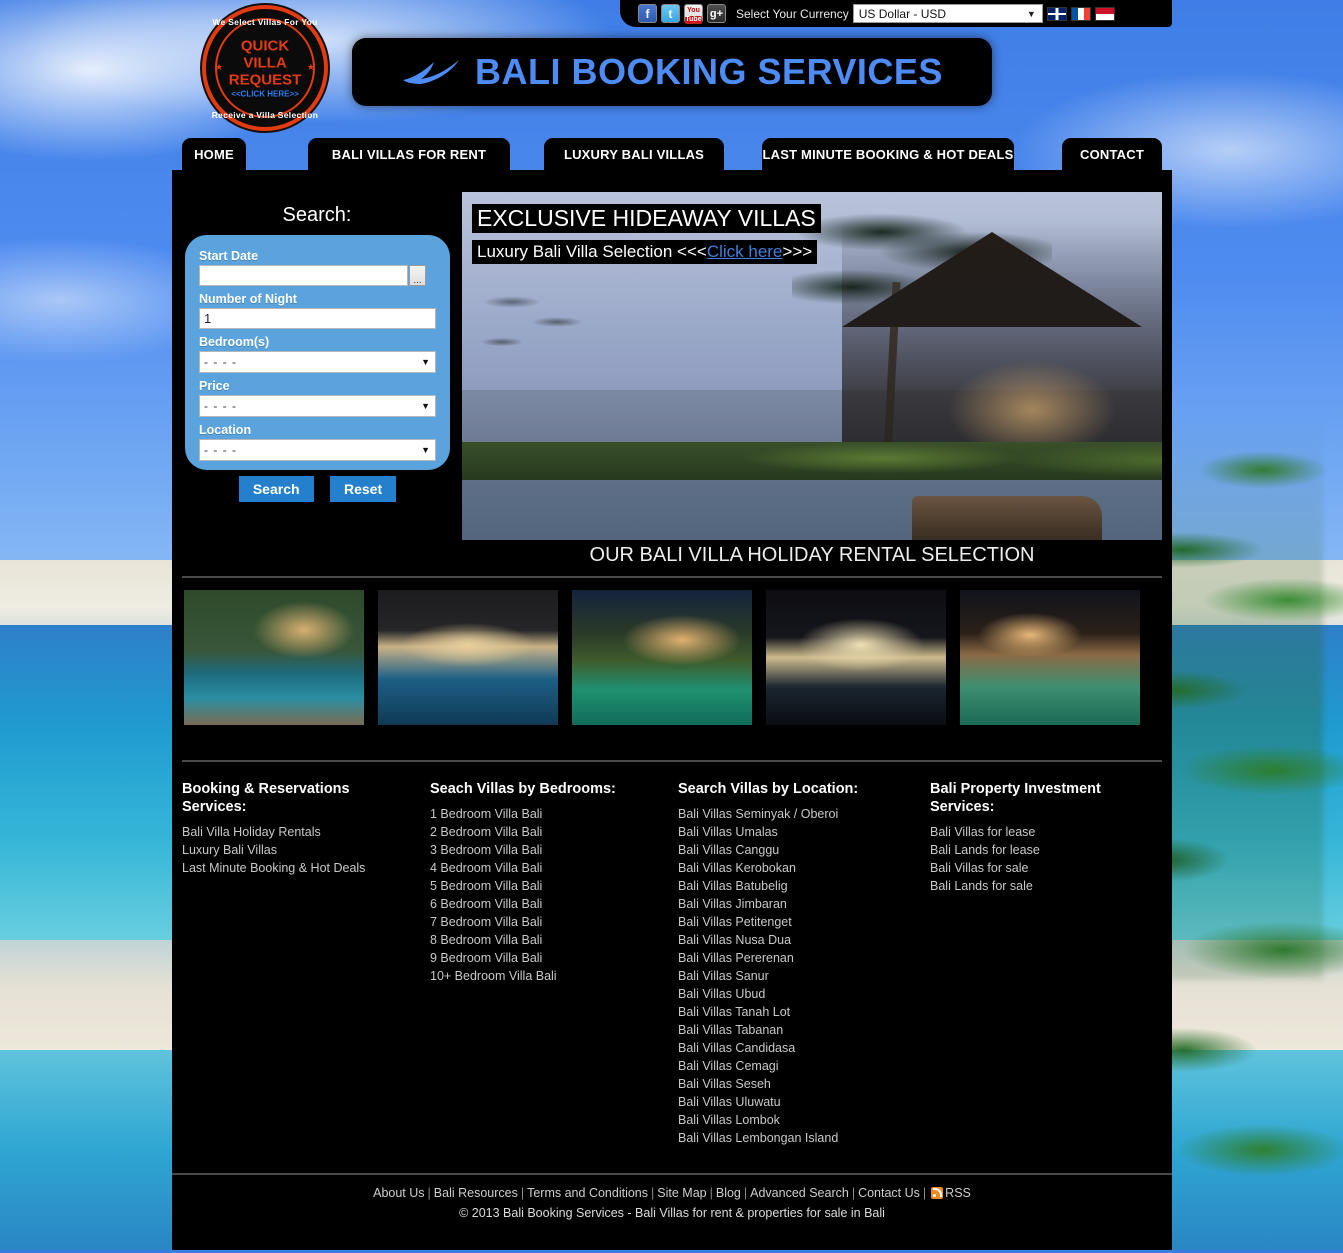 The width and height of the screenshot is (1343, 1253). Describe the element at coordinates (1047, 850) in the screenshot. I see `footer-link-lands-for-lease: Bali Lands for lease` at that location.